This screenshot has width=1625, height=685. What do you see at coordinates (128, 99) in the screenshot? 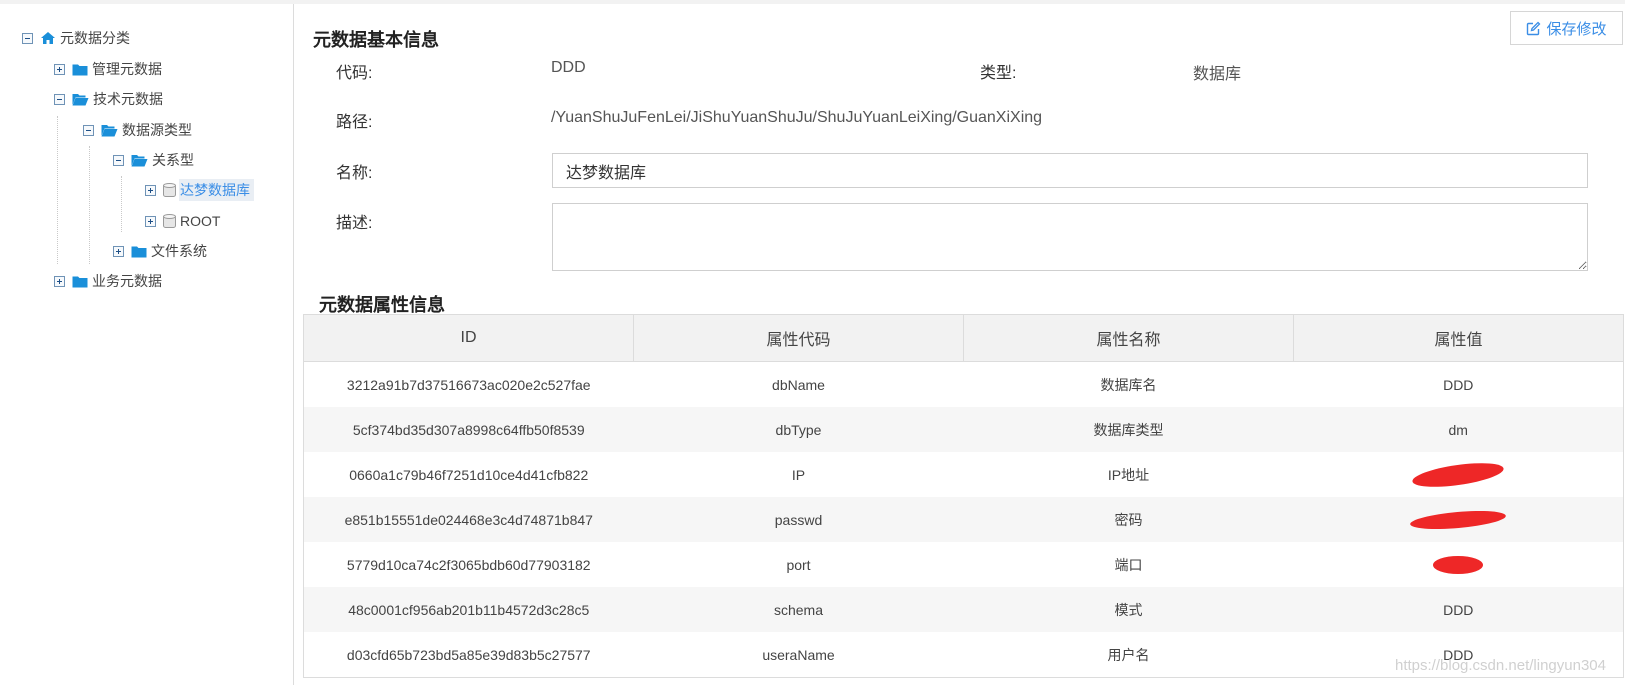
I see `tree-node-label: 技术元数据` at bounding box center [128, 99].